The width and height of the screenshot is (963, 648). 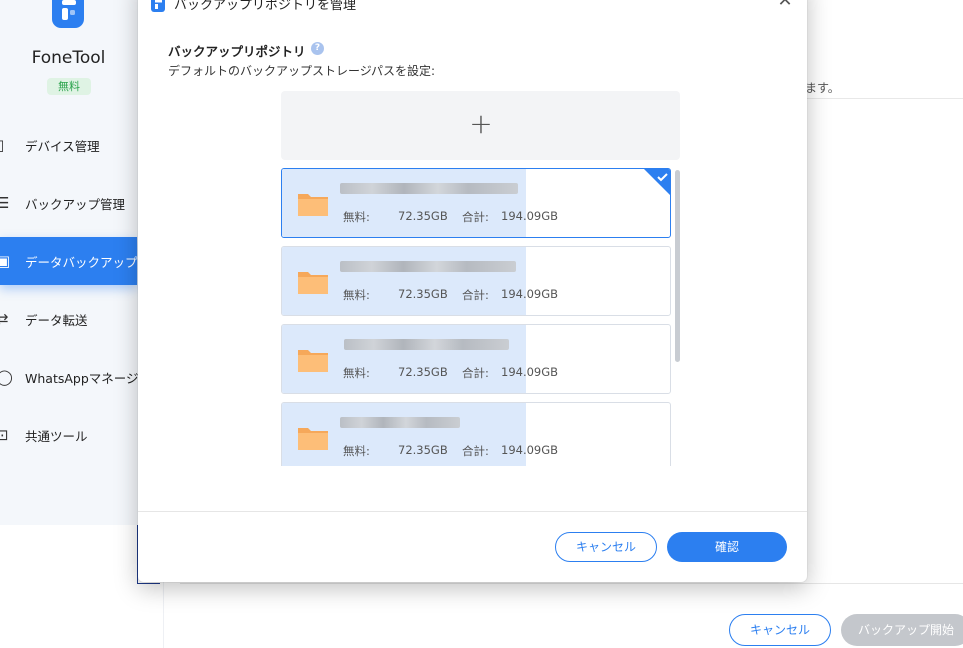 What do you see at coordinates (75, 204) in the screenshot?
I see `sidebar-item-label: バックアップ管理` at bounding box center [75, 204].